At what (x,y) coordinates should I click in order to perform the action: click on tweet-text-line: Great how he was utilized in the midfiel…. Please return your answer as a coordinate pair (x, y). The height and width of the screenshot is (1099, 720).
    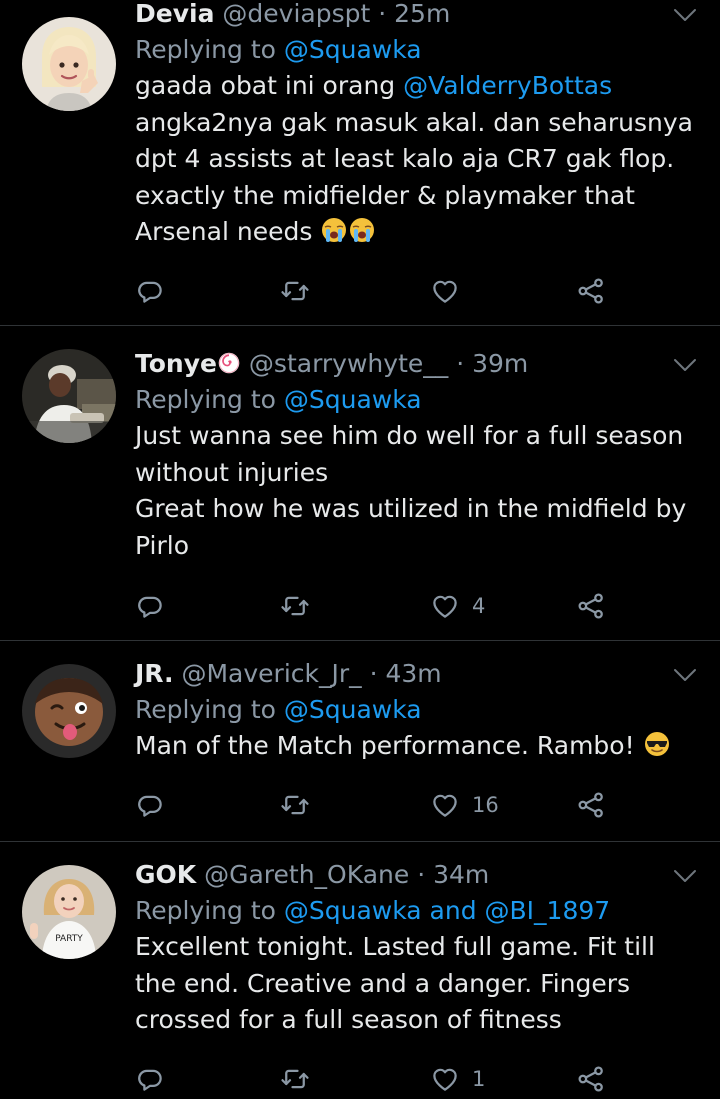
    Looking at the image, I should click on (411, 527).